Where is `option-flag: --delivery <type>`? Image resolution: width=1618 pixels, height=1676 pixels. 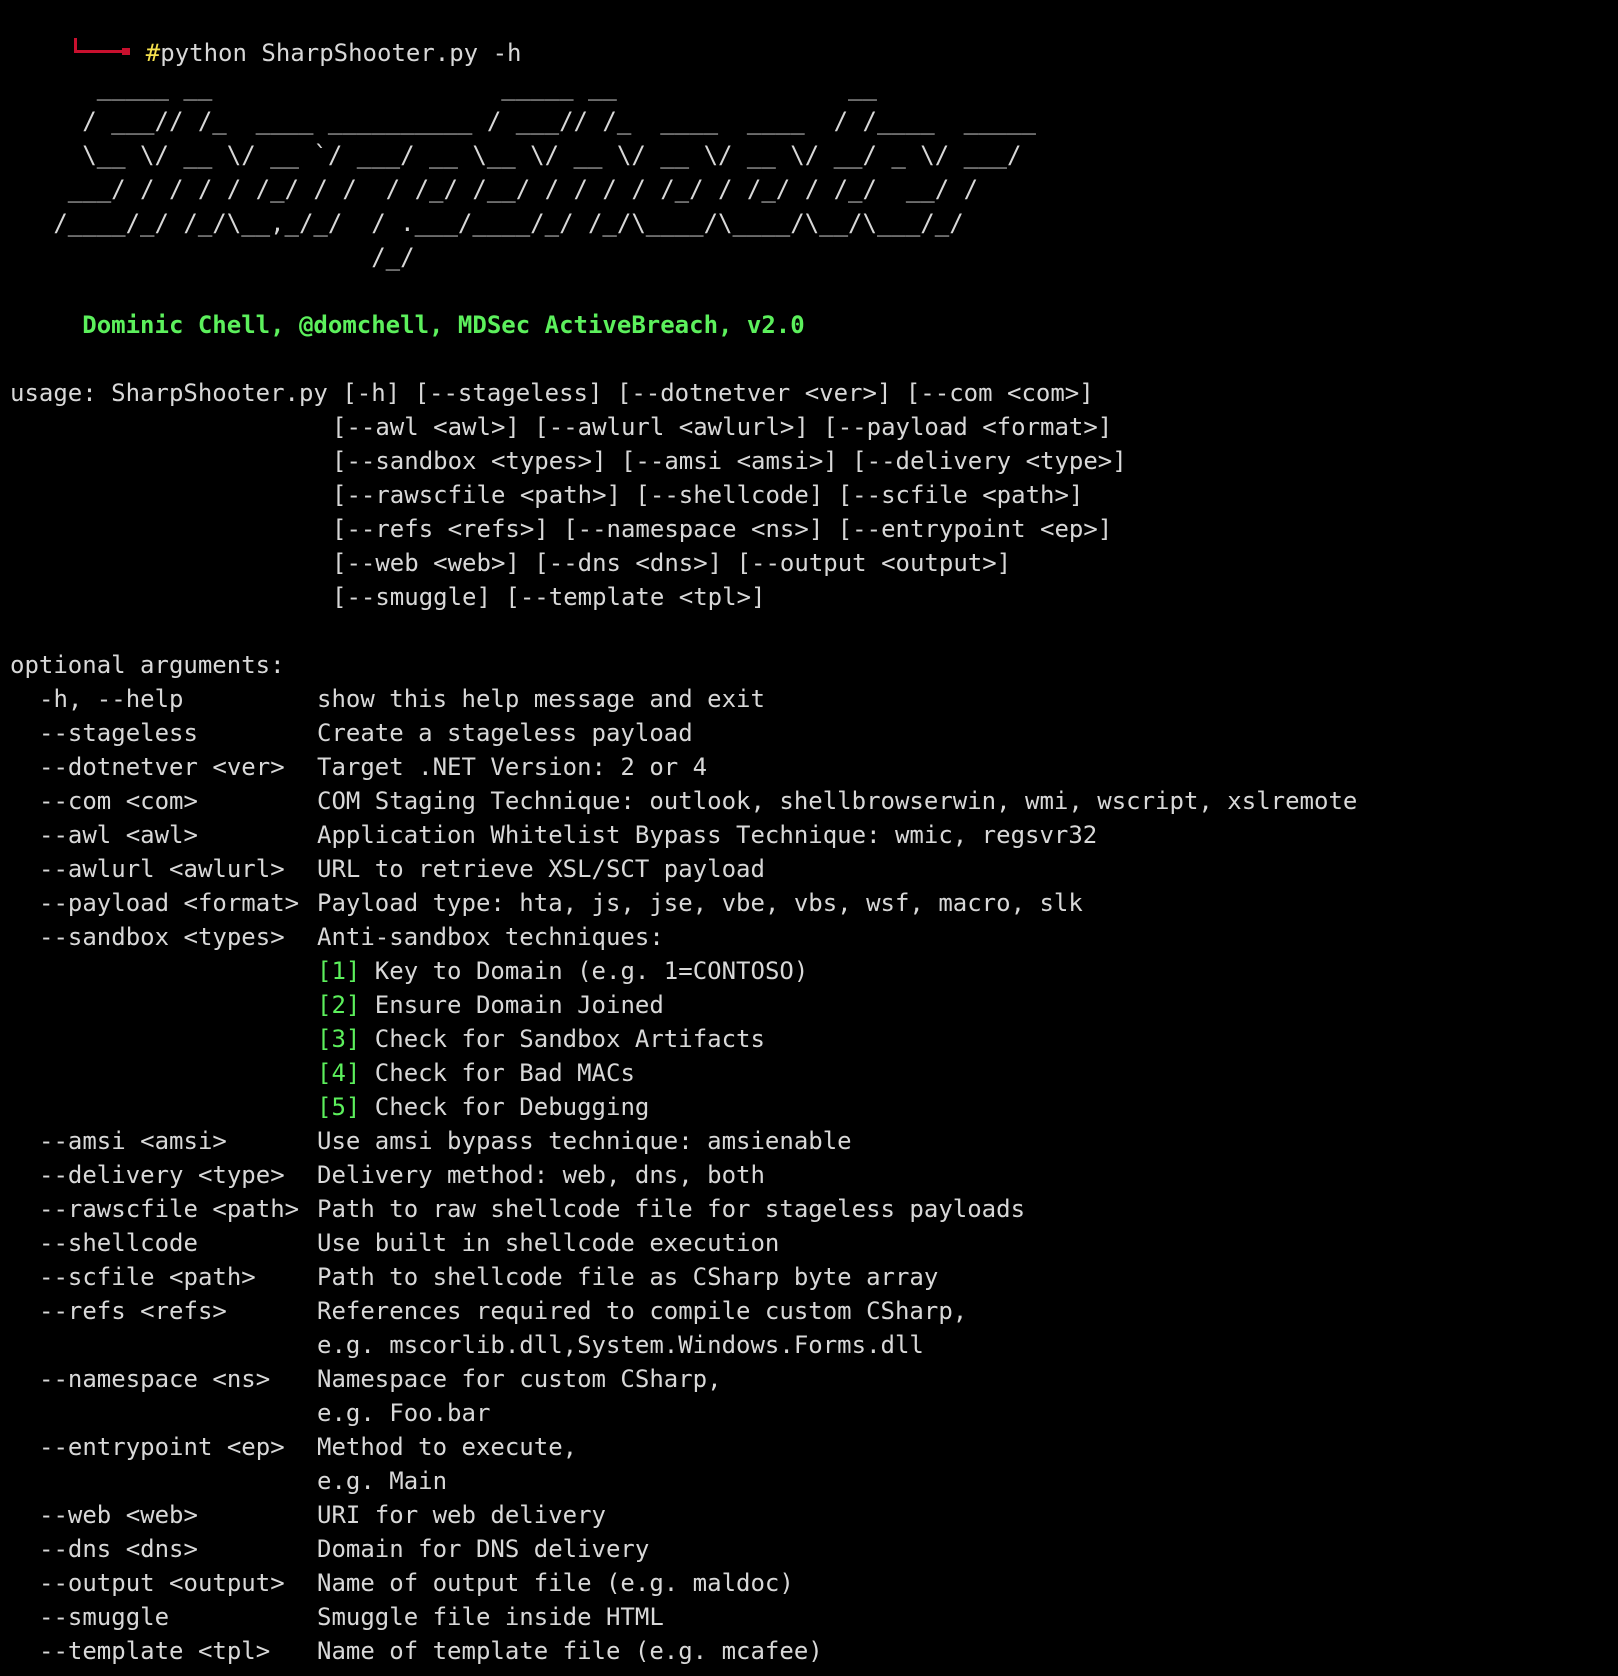 option-flag: --delivery <type> is located at coordinates (162, 1175).